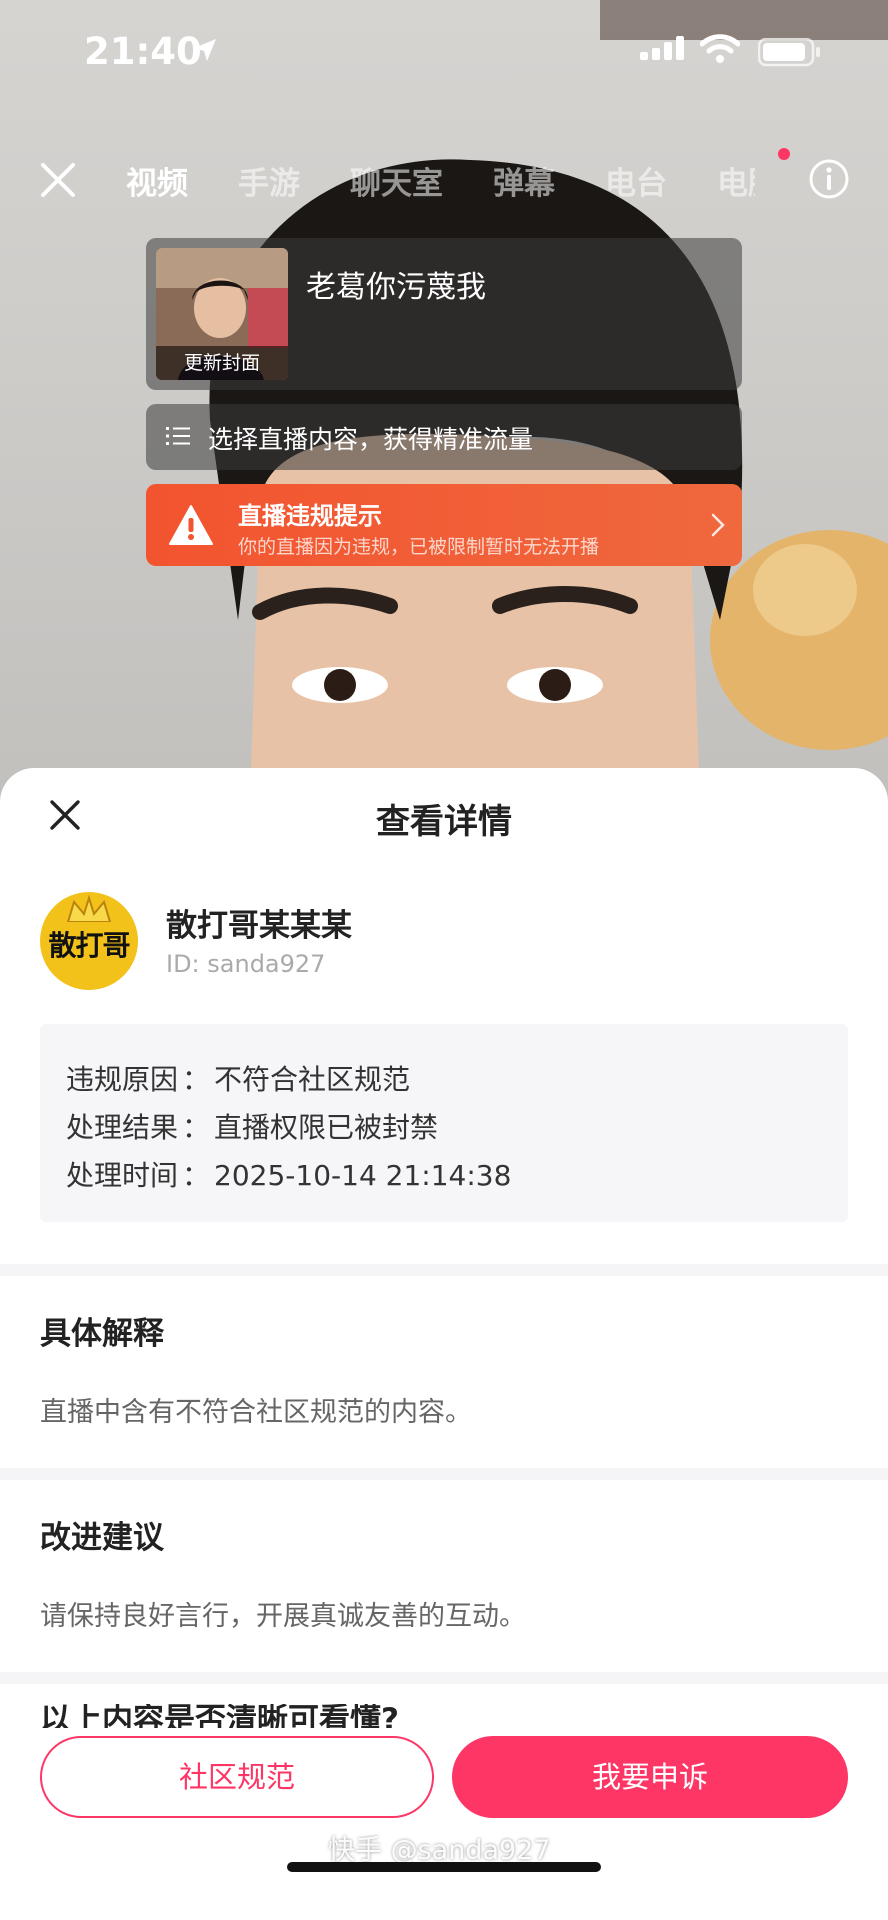  What do you see at coordinates (222, 314) in the screenshot?
I see `cover-thumbnail: 更新封面` at bounding box center [222, 314].